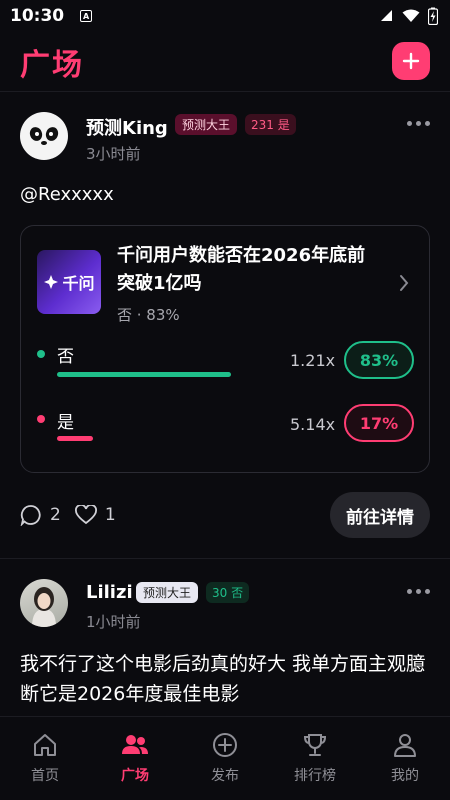 The image size is (450, 800). Describe the element at coordinates (113, 154) in the screenshot. I see `post-time: 3小时前` at that location.